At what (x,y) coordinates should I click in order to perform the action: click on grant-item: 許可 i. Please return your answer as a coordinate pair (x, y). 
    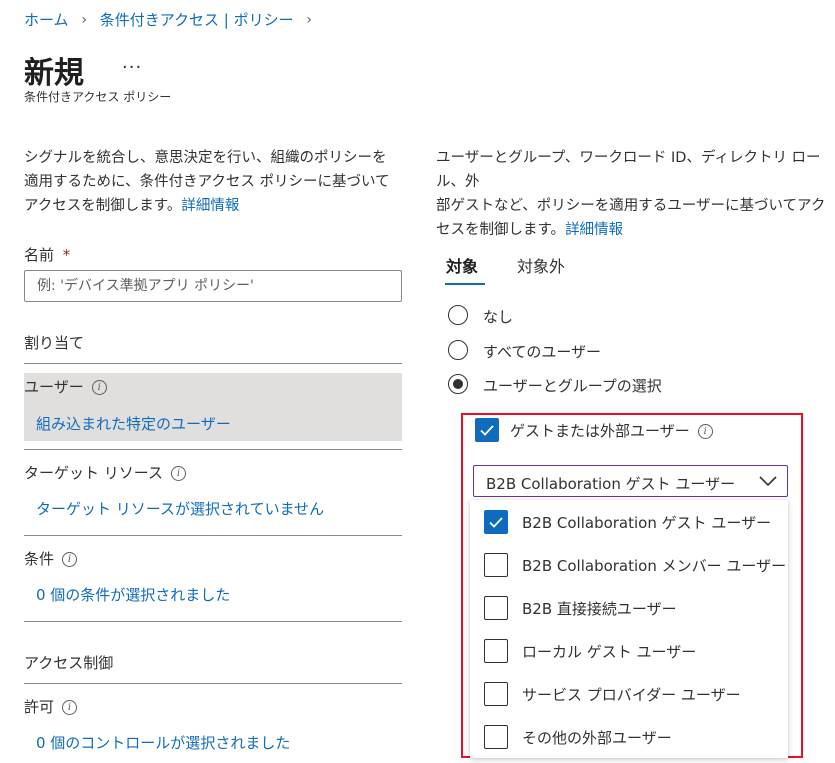
    Looking at the image, I should click on (51, 706).